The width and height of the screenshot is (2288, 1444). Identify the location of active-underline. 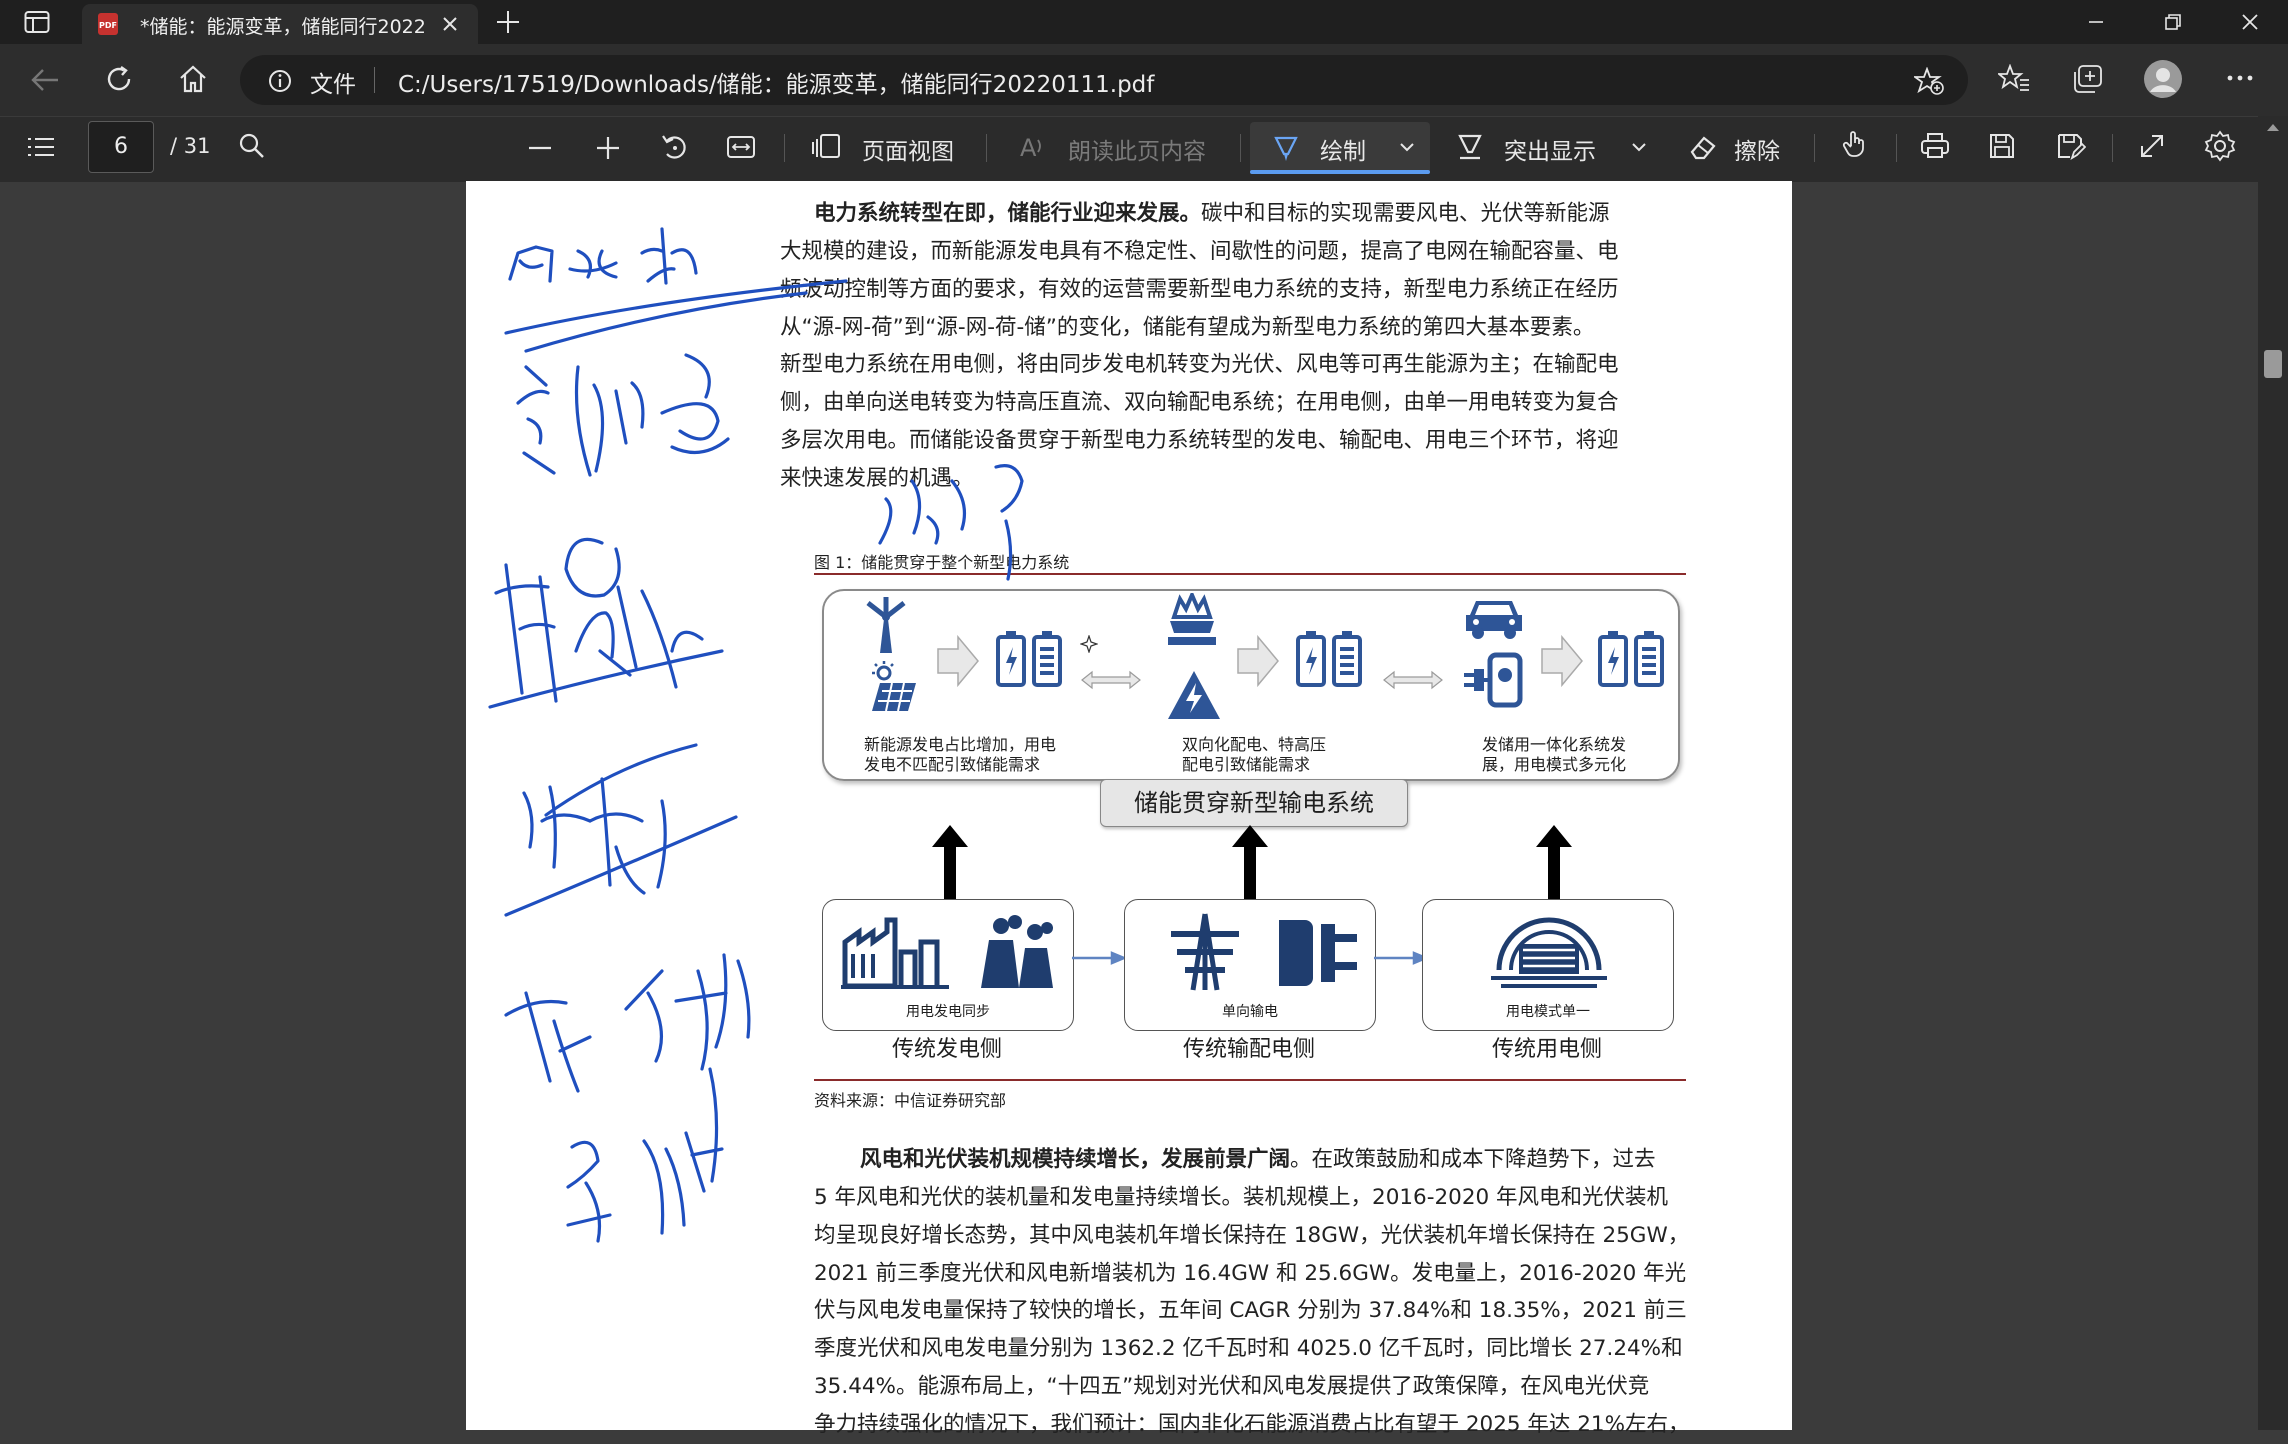
(1340, 172).